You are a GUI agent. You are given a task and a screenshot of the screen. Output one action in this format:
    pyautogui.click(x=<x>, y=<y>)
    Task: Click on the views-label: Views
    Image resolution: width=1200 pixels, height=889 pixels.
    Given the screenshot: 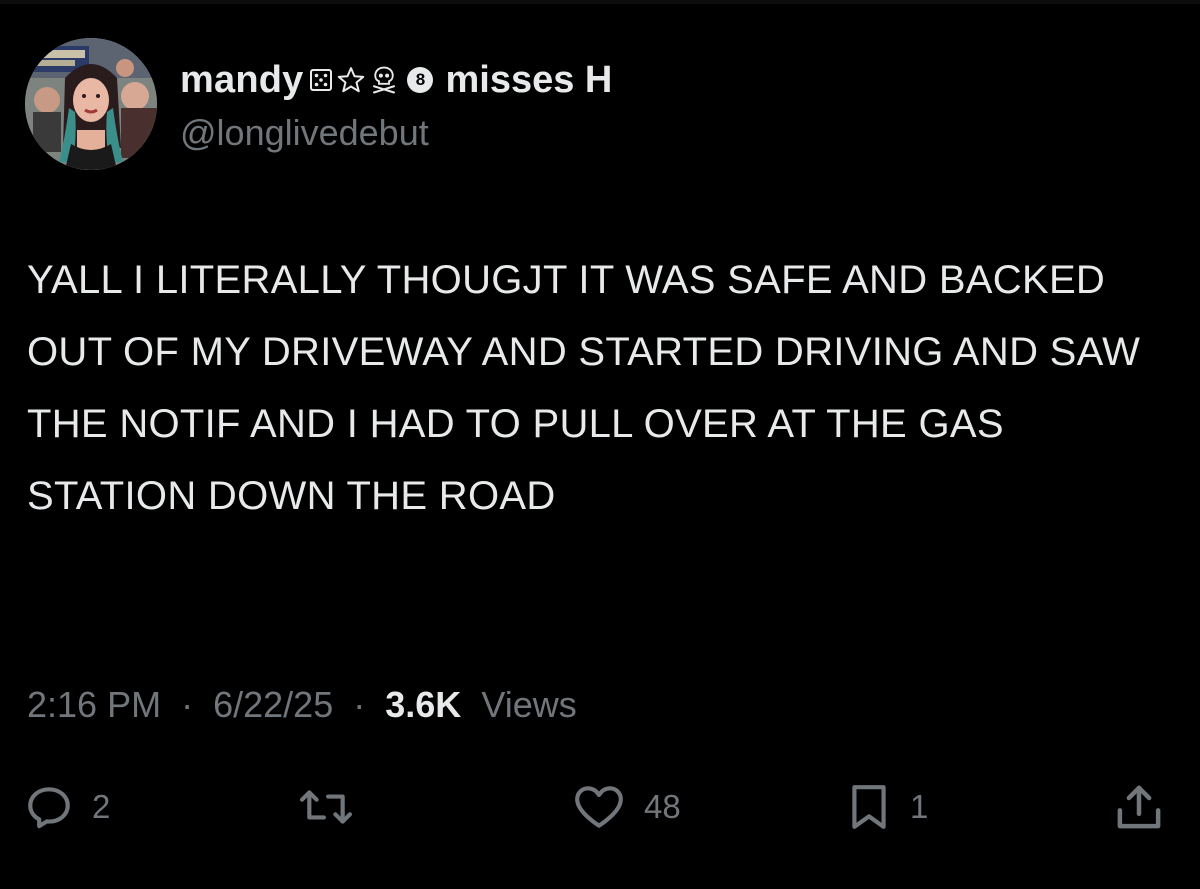 What is the action you would take?
    pyautogui.click(x=528, y=704)
    